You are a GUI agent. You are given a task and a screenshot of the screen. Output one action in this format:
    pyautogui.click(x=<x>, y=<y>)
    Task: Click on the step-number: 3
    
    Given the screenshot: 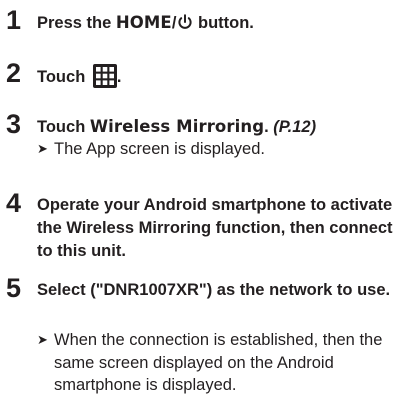 What is the action you would take?
    pyautogui.click(x=14, y=124)
    